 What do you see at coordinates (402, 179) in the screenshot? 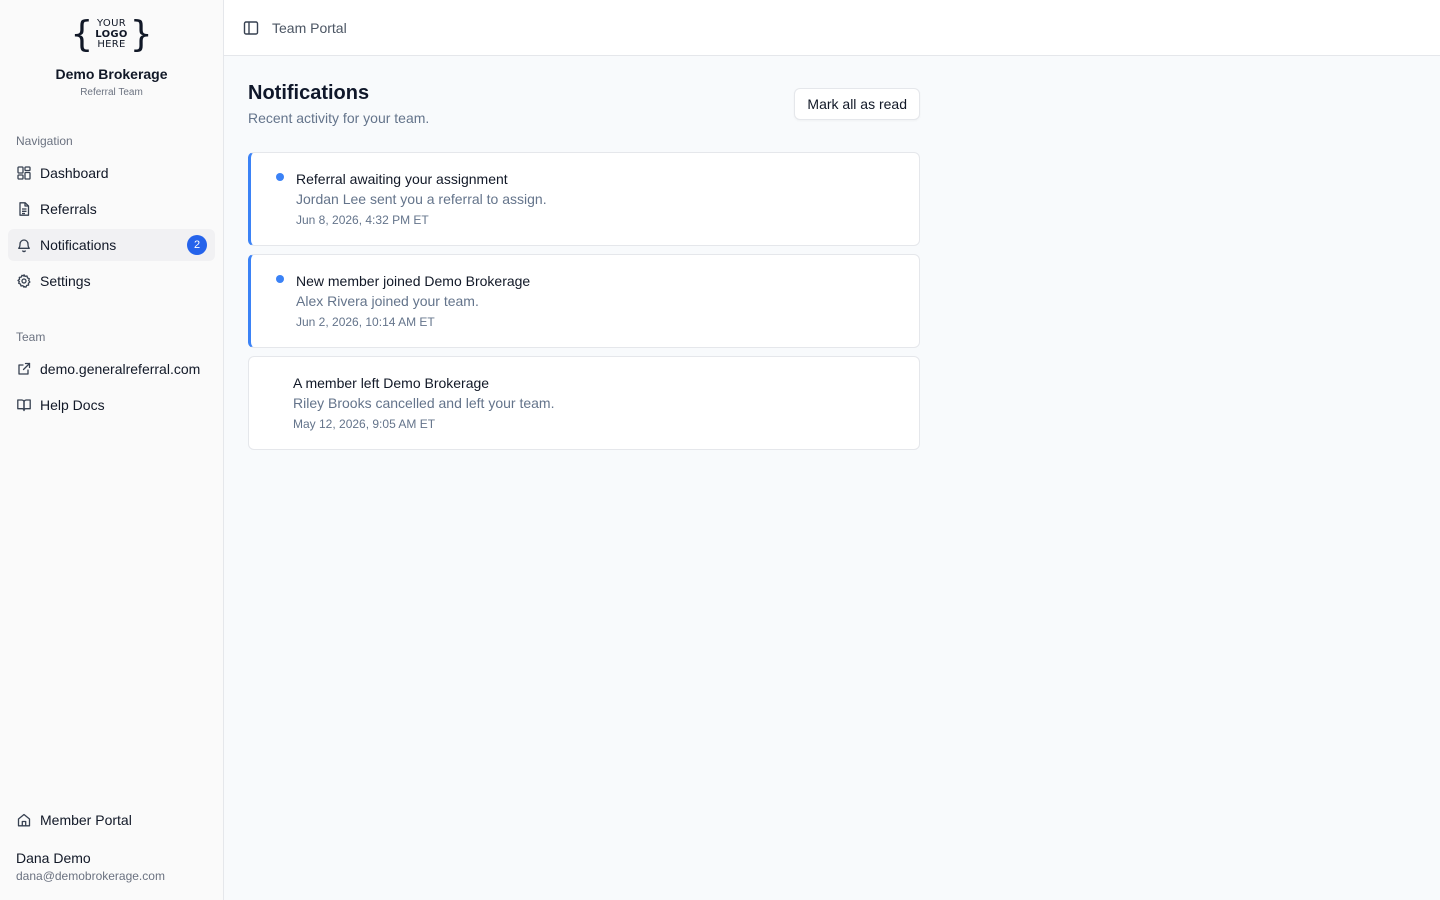
I see `notification-title: Referral awaiting your assignment` at bounding box center [402, 179].